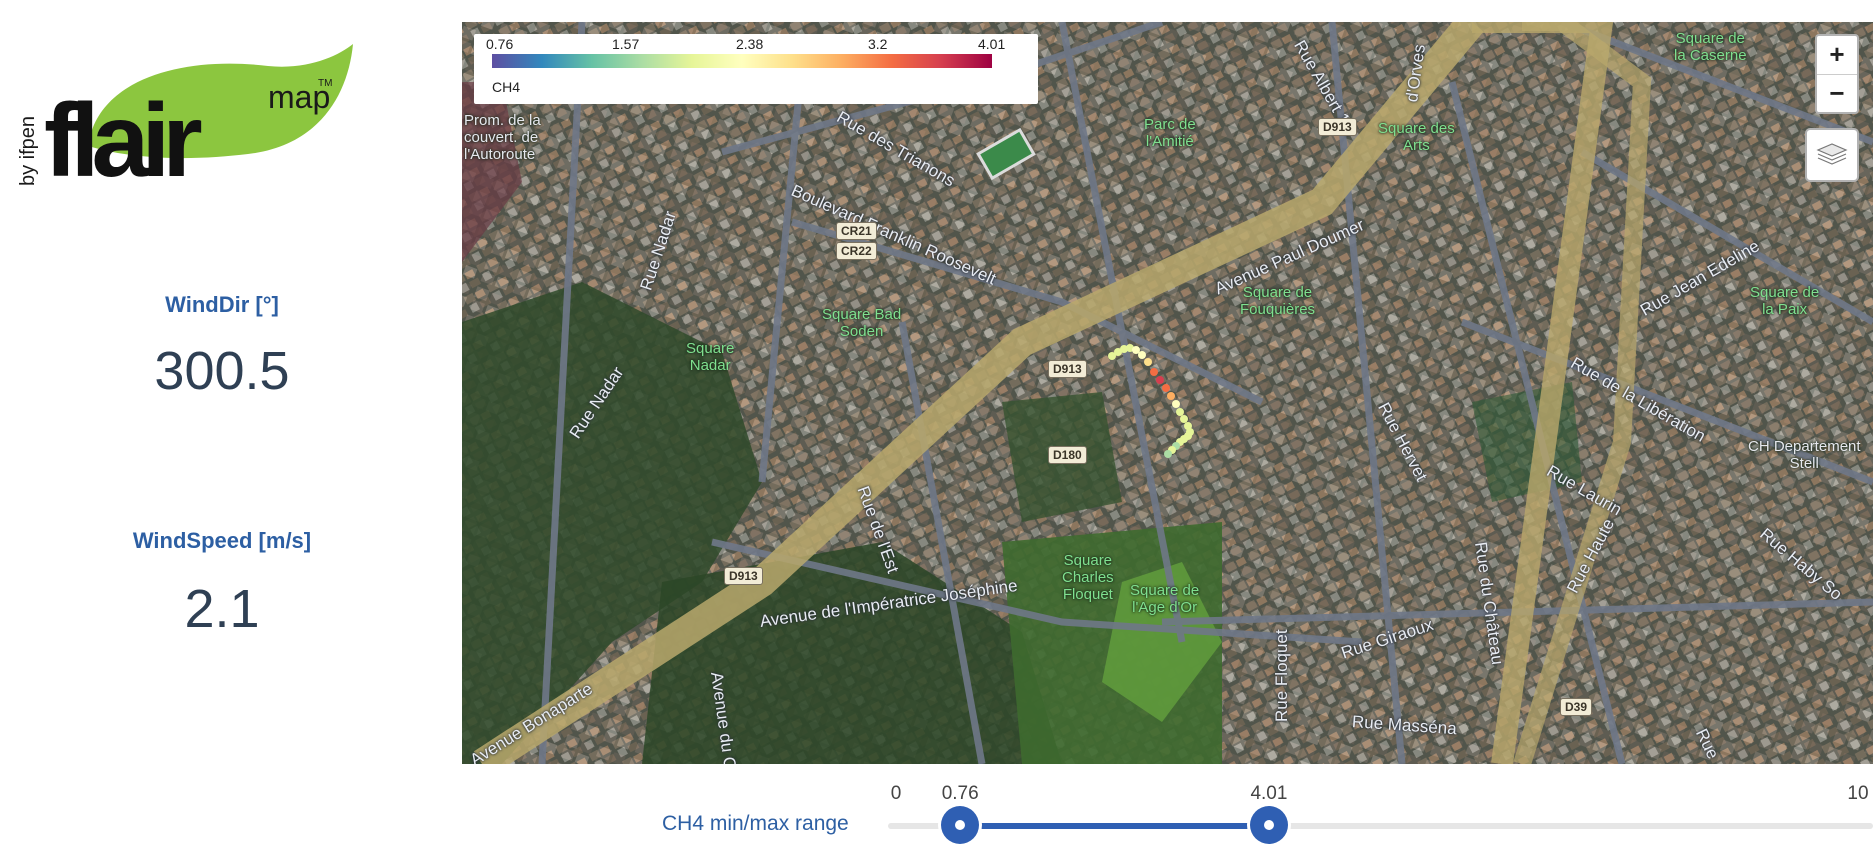 Image resolution: width=1873 pixels, height=867 pixels. What do you see at coordinates (862, 323) in the screenshot?
I see `place-label: Square Bad Soden` at bounding box center [862, 323].